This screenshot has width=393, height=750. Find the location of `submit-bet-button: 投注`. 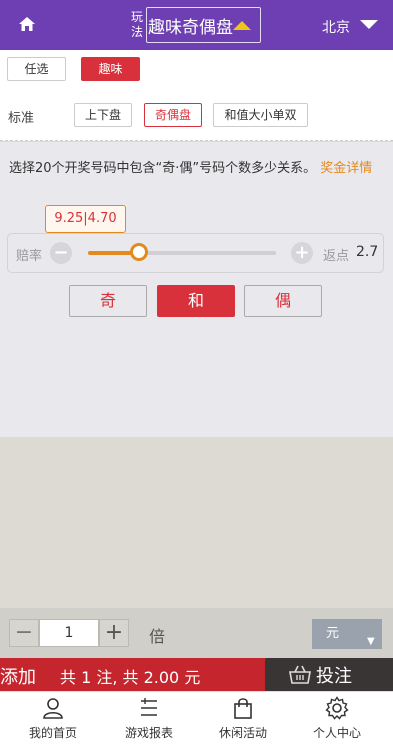

submit-bet-button: 投注 is located at coordinates (320, 675).